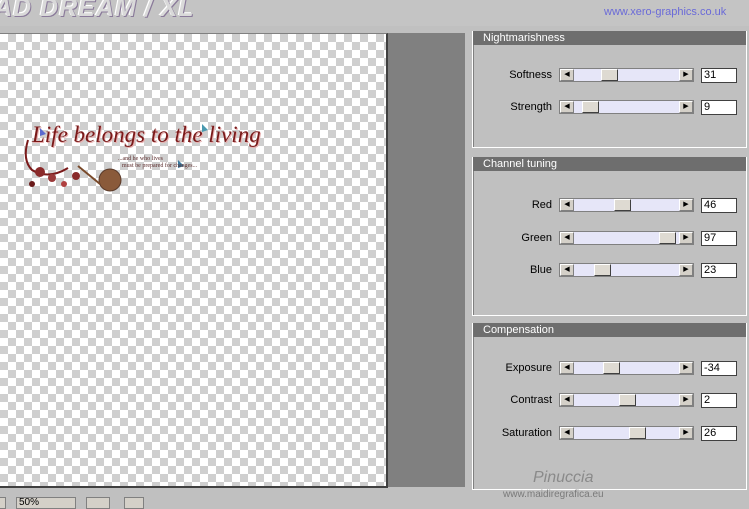 Image resolution: width=749 pixels, height=509 pixels. I want to click on slider-label: Contrast, so click(531, 400).